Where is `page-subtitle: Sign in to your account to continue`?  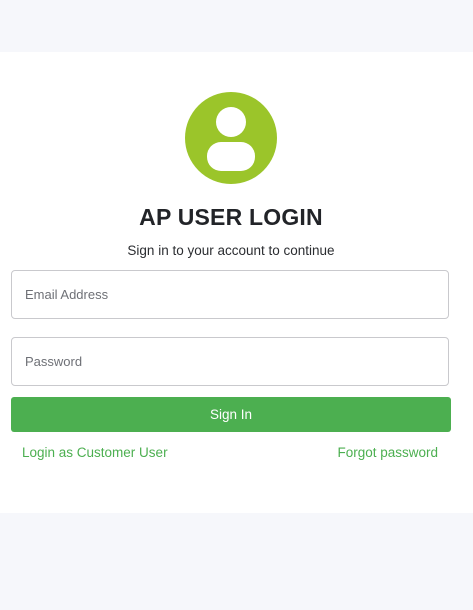 page-subtitle: Sign in to your account to continue is located at coordinates (231, 250).